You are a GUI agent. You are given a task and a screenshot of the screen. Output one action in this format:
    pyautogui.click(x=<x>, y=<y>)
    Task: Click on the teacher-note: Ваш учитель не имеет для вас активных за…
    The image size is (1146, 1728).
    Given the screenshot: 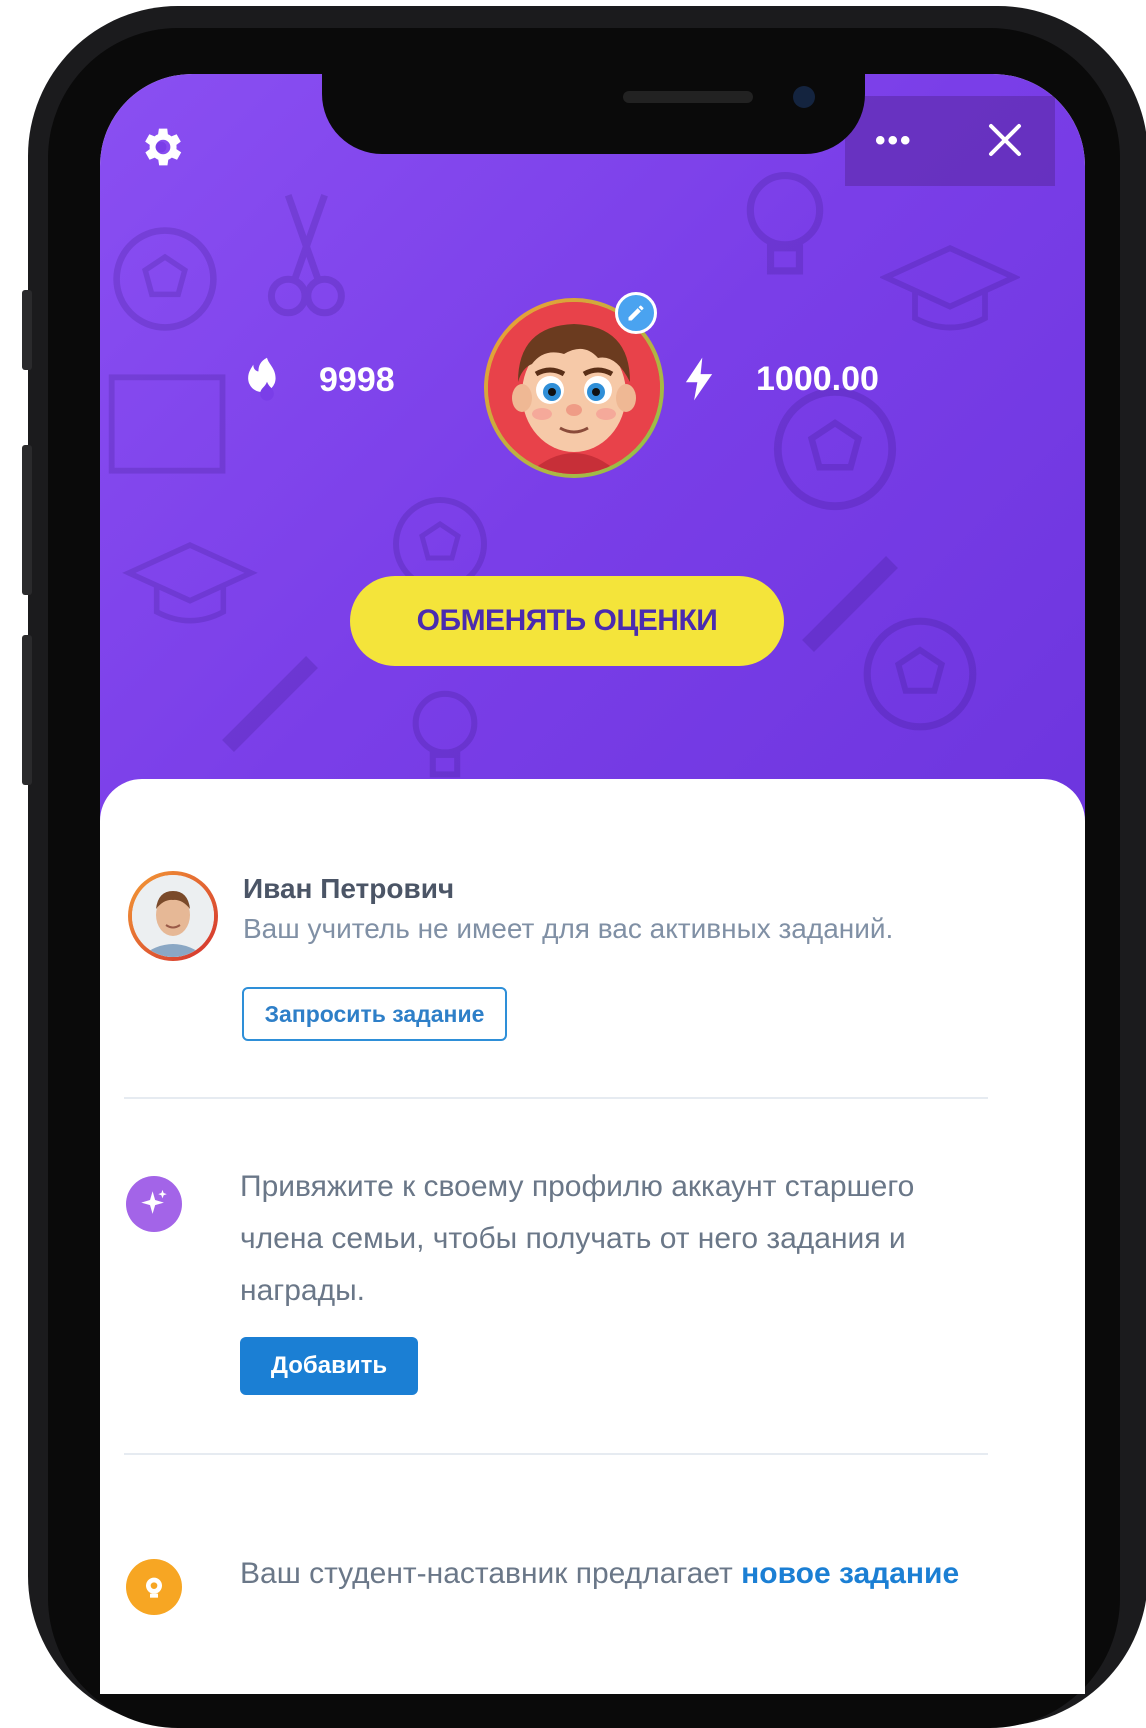 What is the action you would take?
    pyautogui.click(x=568, y=928)
    